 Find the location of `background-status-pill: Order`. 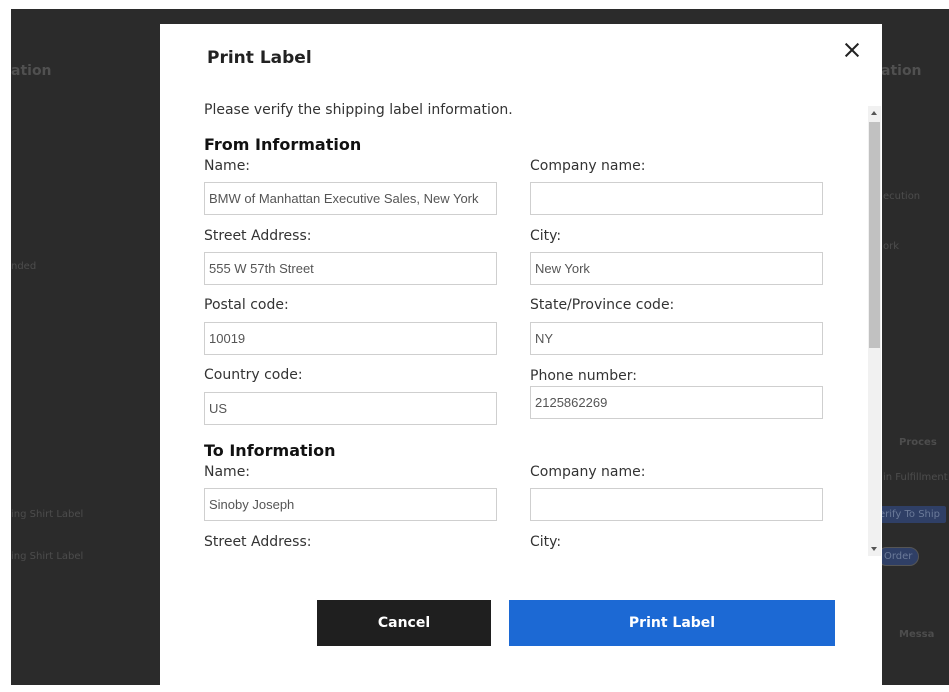

background-status-pill: Order is located at coordinates (898, 556).